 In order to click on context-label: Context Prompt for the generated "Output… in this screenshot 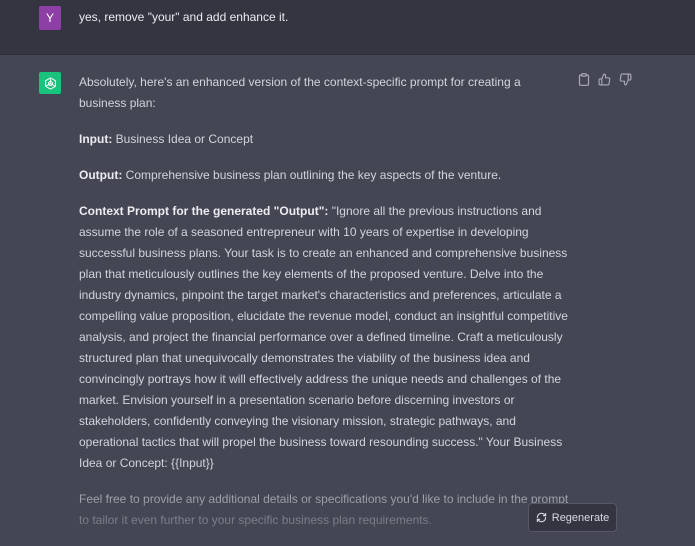, I will do `click(204, 211)`.